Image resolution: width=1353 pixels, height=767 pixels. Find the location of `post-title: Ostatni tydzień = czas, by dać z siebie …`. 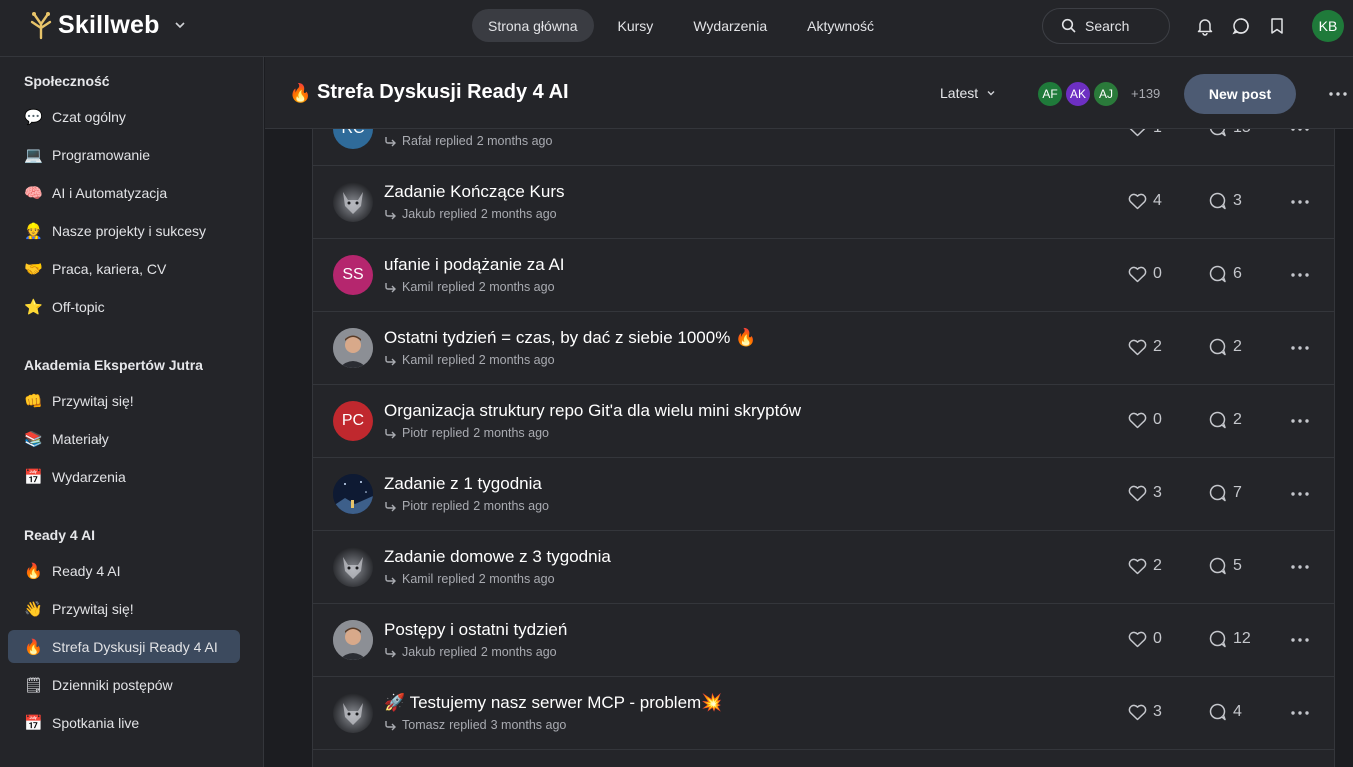

post-title: Ostatni tydzień = czas, by dać z siebie … is located at coordinates (570, 338).